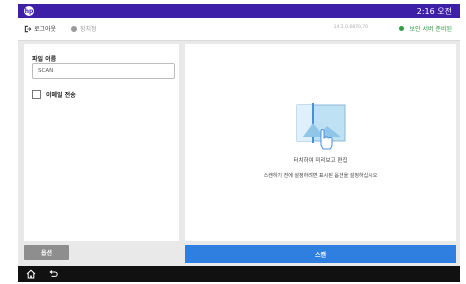 The image size is (466, 284). Describe the element at coordinates (320, 176) in the screenshot. I see `preview-description: 스캔하기 전에 설정하려면 표시된 옵션을 설정하십시오` at that location.